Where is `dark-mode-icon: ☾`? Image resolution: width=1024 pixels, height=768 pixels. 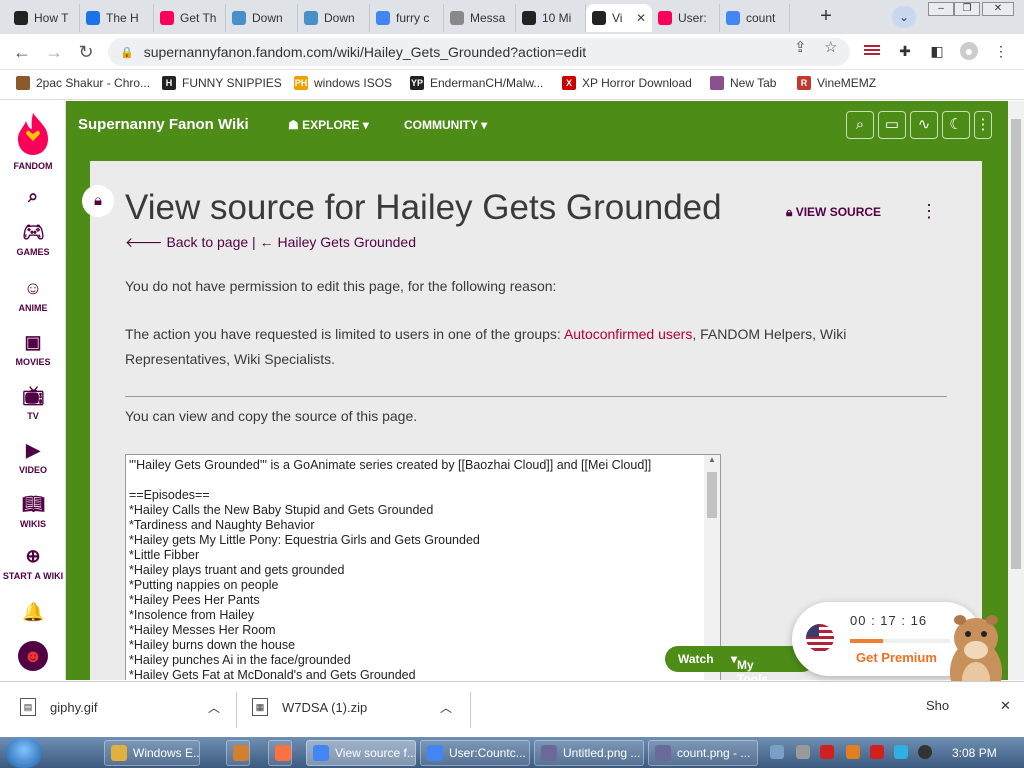 dark-mode-icon: ☾ is located at coordinates (956, 125).